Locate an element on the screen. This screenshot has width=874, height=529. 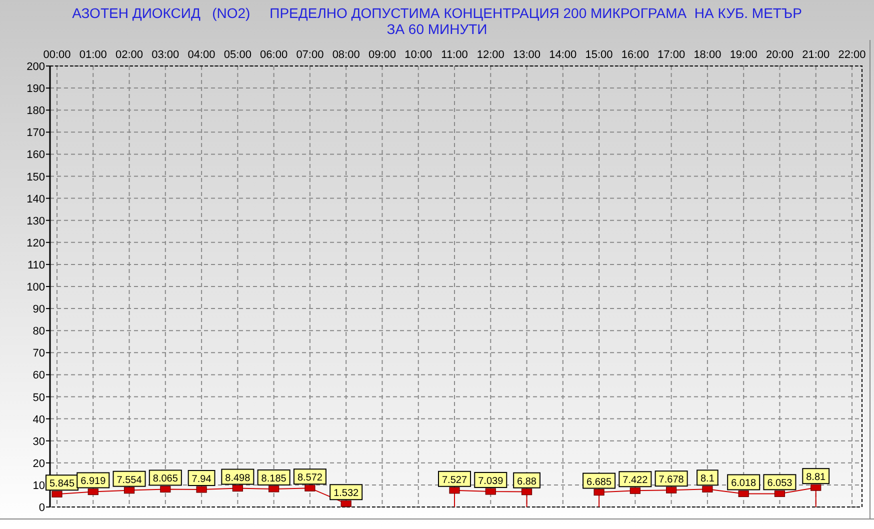
axis-tick-label: 110 is located at coordinates (36, 265).